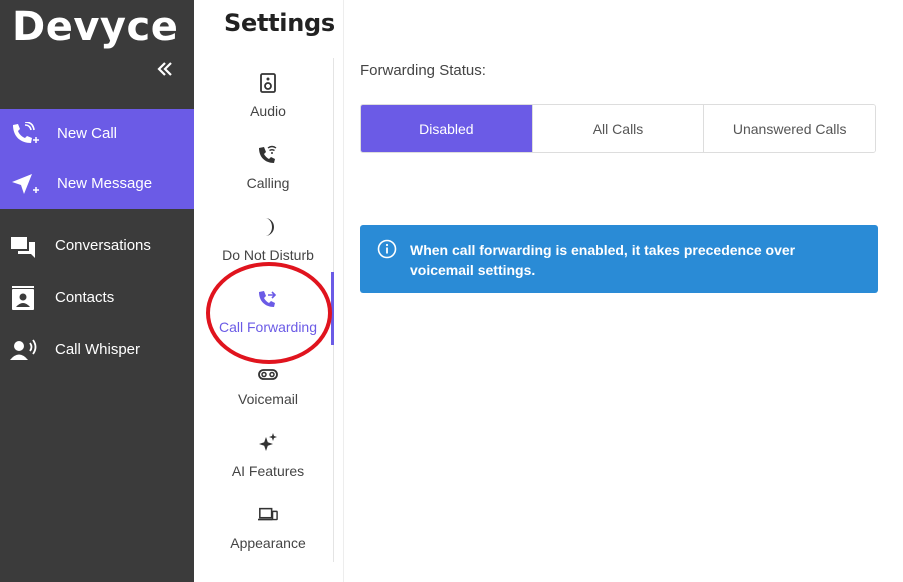  Describe the element at coordinates (268, 471) in the screenshot. I see `settings-item-label: AI Features` at that location.